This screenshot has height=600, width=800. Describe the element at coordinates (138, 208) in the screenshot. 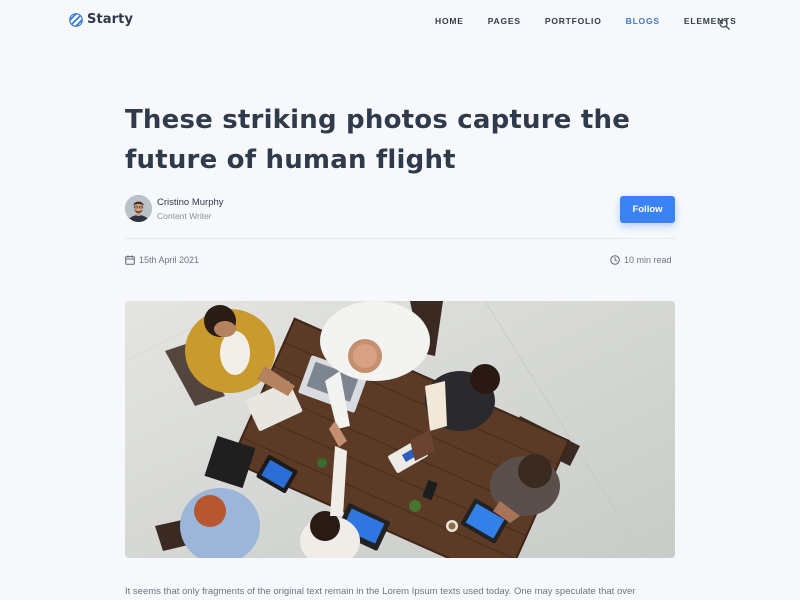

I see `avatar` at that location.